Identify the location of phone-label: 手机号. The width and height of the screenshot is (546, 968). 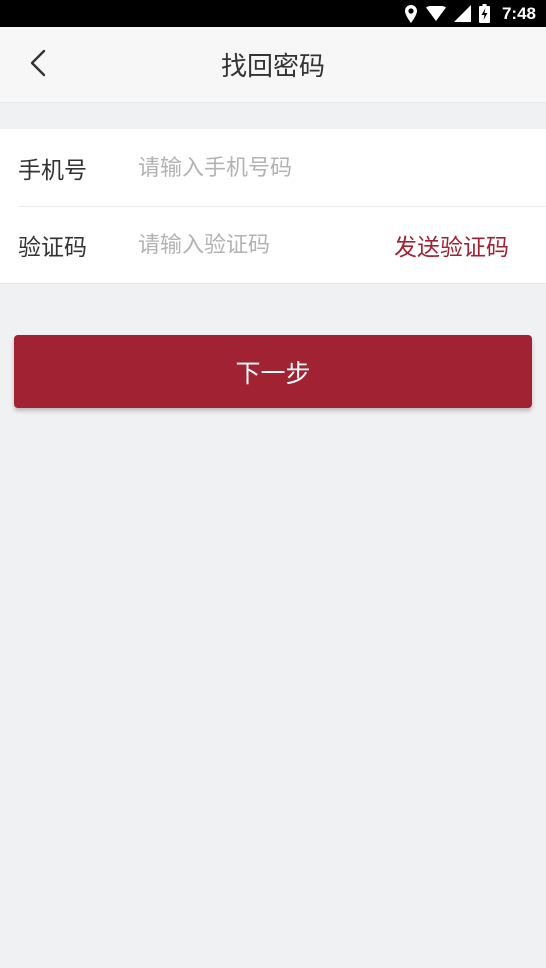
(52, 170).